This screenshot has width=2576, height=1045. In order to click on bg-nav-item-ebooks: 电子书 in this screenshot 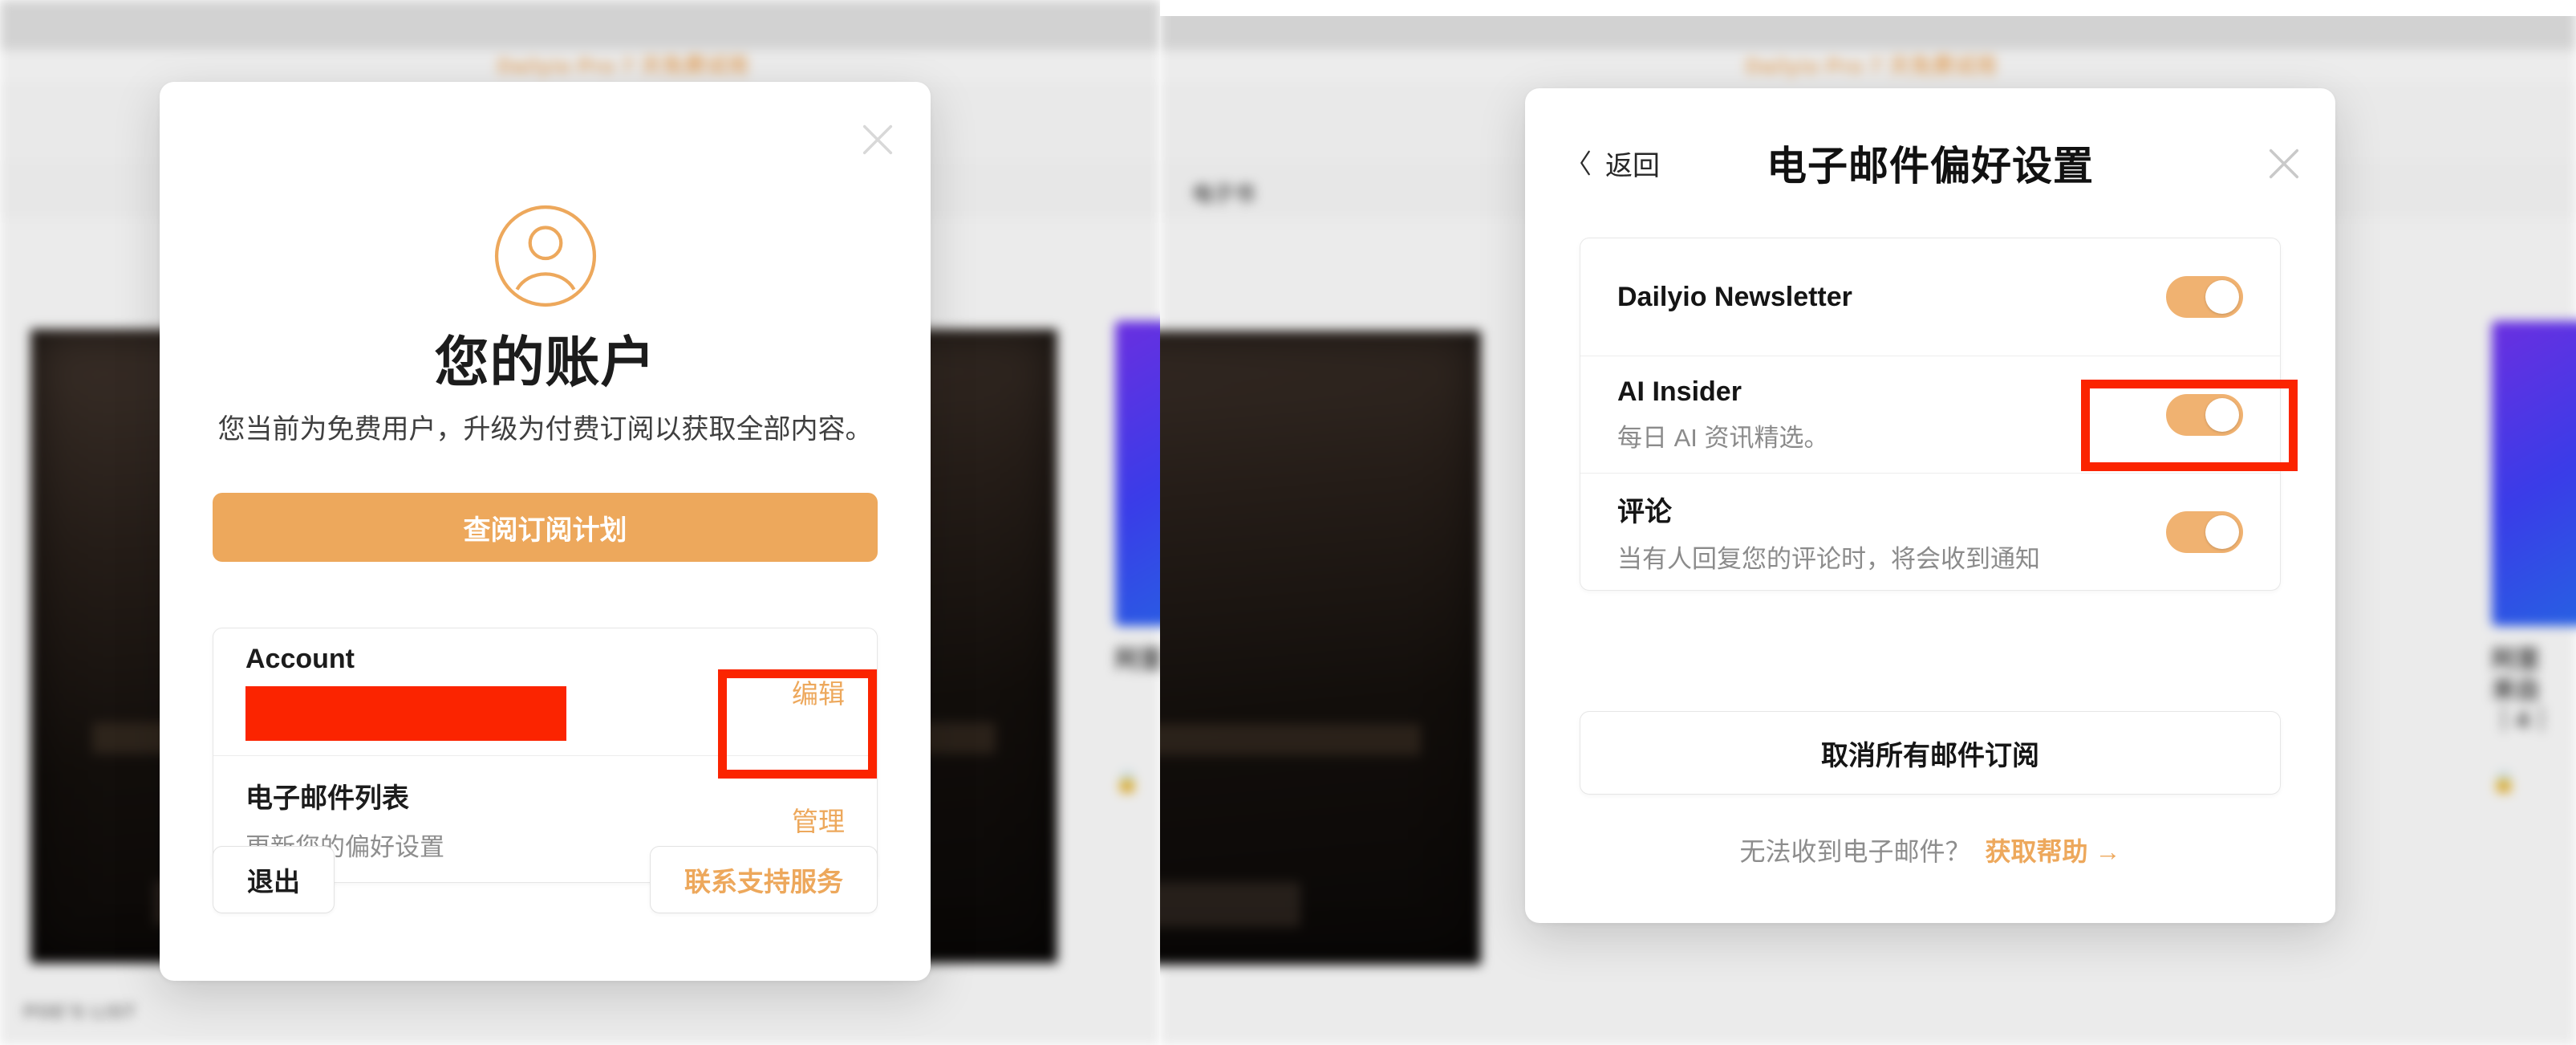, I will do `click(1223, 193)`.